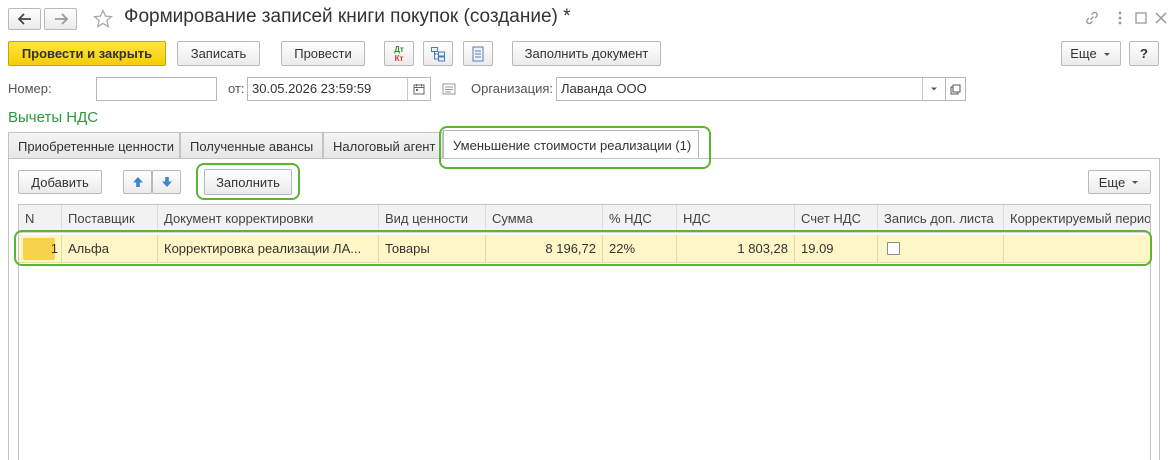  Describe the element at coordinates (1144, 53) in the screenshot. I see `help-button: ?` at that location.